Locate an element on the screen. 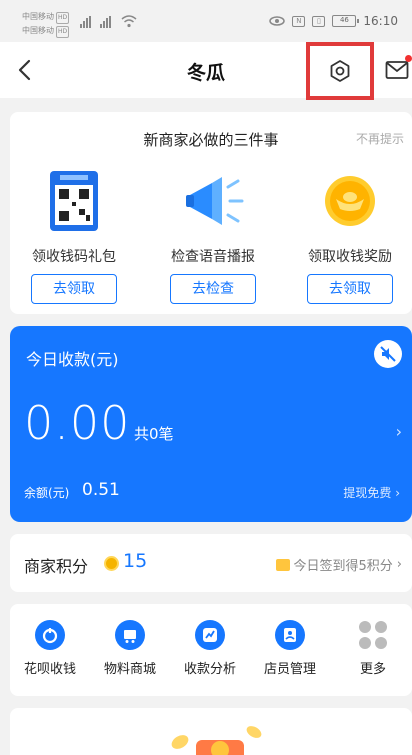  nav-bar: 冬瓜 is located at coordinates (206, 71).